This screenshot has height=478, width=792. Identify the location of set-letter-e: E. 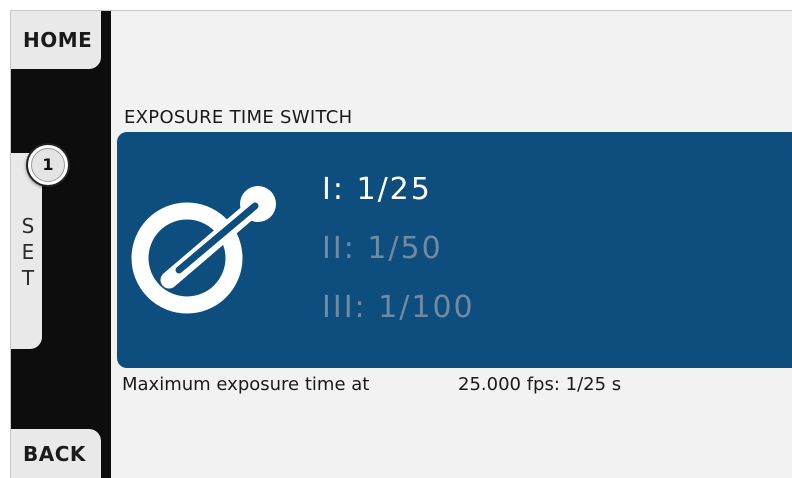
(28, 252).